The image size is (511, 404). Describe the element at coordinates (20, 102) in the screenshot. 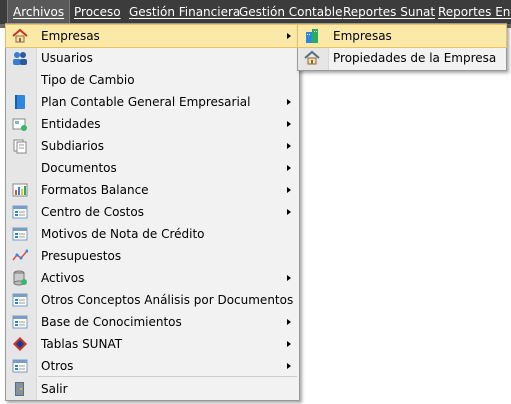

I see `book-icon` at that location.